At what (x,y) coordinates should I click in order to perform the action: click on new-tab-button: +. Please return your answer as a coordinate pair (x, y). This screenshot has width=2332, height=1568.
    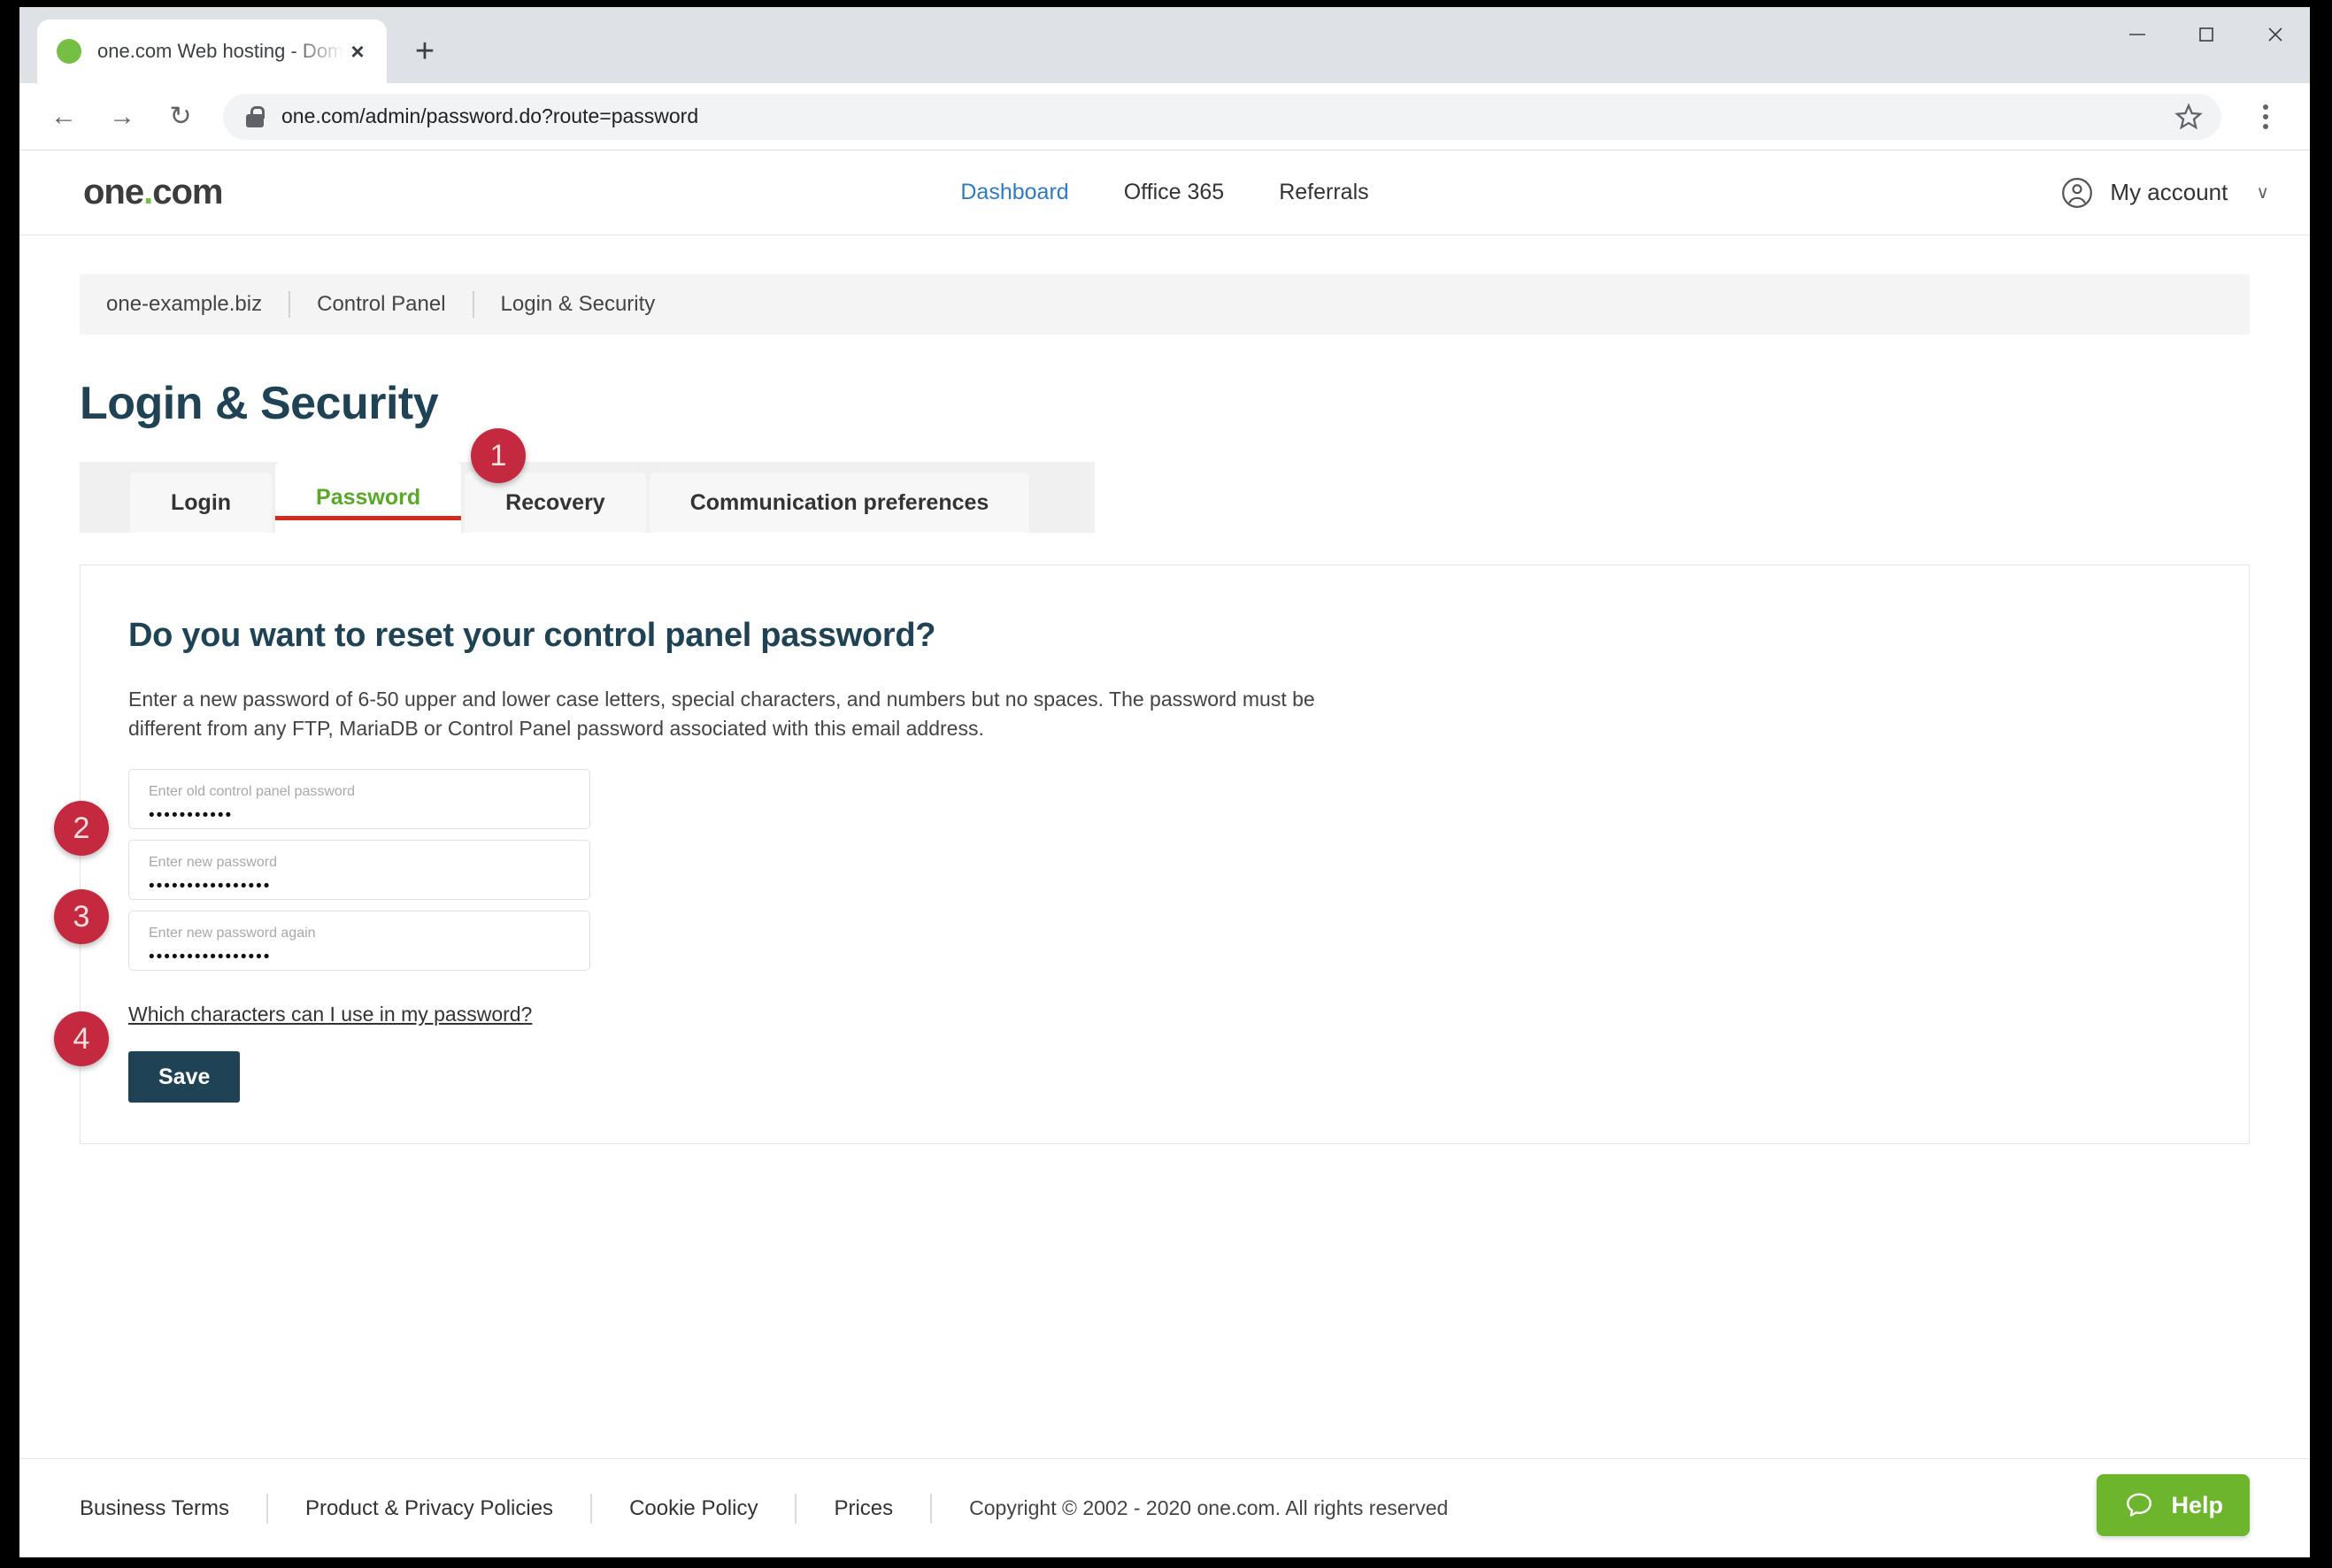
    Looking at the image, I should click on (424, 51).